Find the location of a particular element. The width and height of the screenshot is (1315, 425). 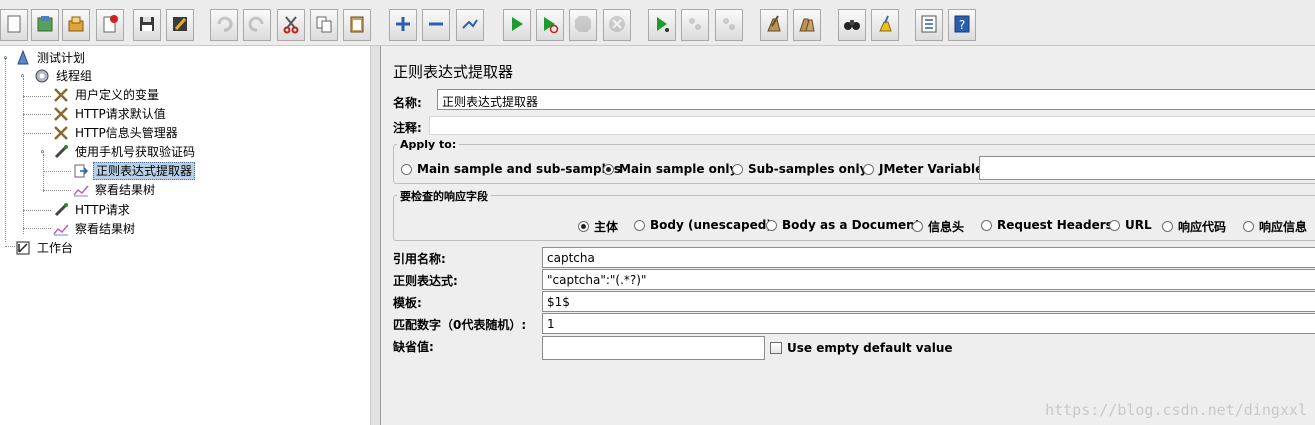

regex-label: 正则表达式: is located at coordinates (425, 281).